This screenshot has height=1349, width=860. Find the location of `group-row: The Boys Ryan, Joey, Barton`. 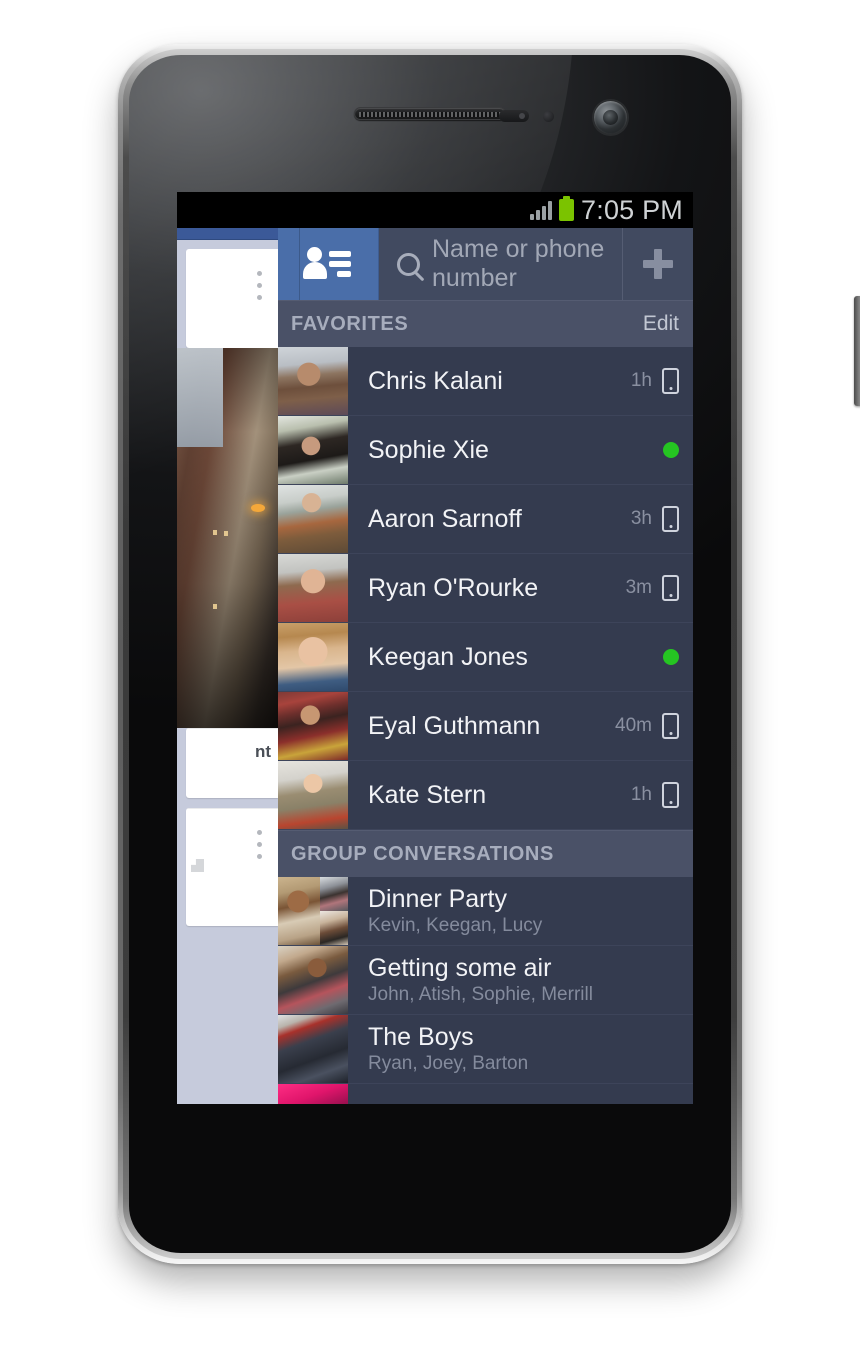

group-row: The Boys Ryan, Joey, Barton is located at coordinates (485, 1049).